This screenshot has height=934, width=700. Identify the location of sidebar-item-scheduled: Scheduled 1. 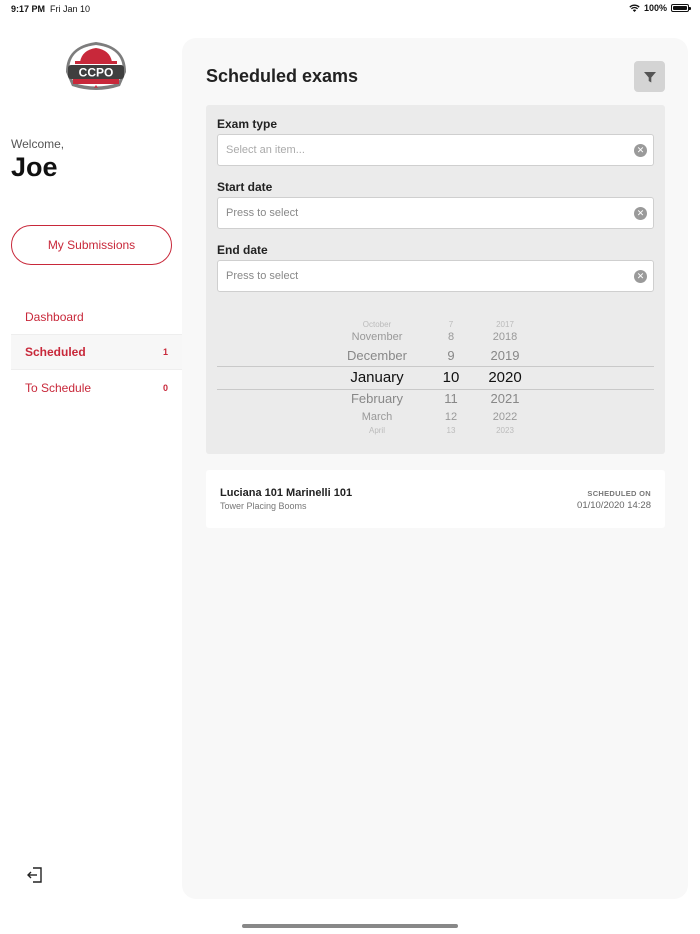
(96, 352).